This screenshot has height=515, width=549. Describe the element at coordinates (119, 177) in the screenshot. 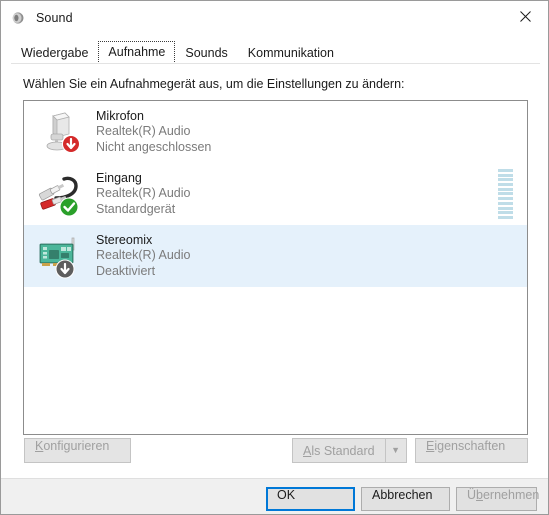

I see `device-name: Eingang` at that location.